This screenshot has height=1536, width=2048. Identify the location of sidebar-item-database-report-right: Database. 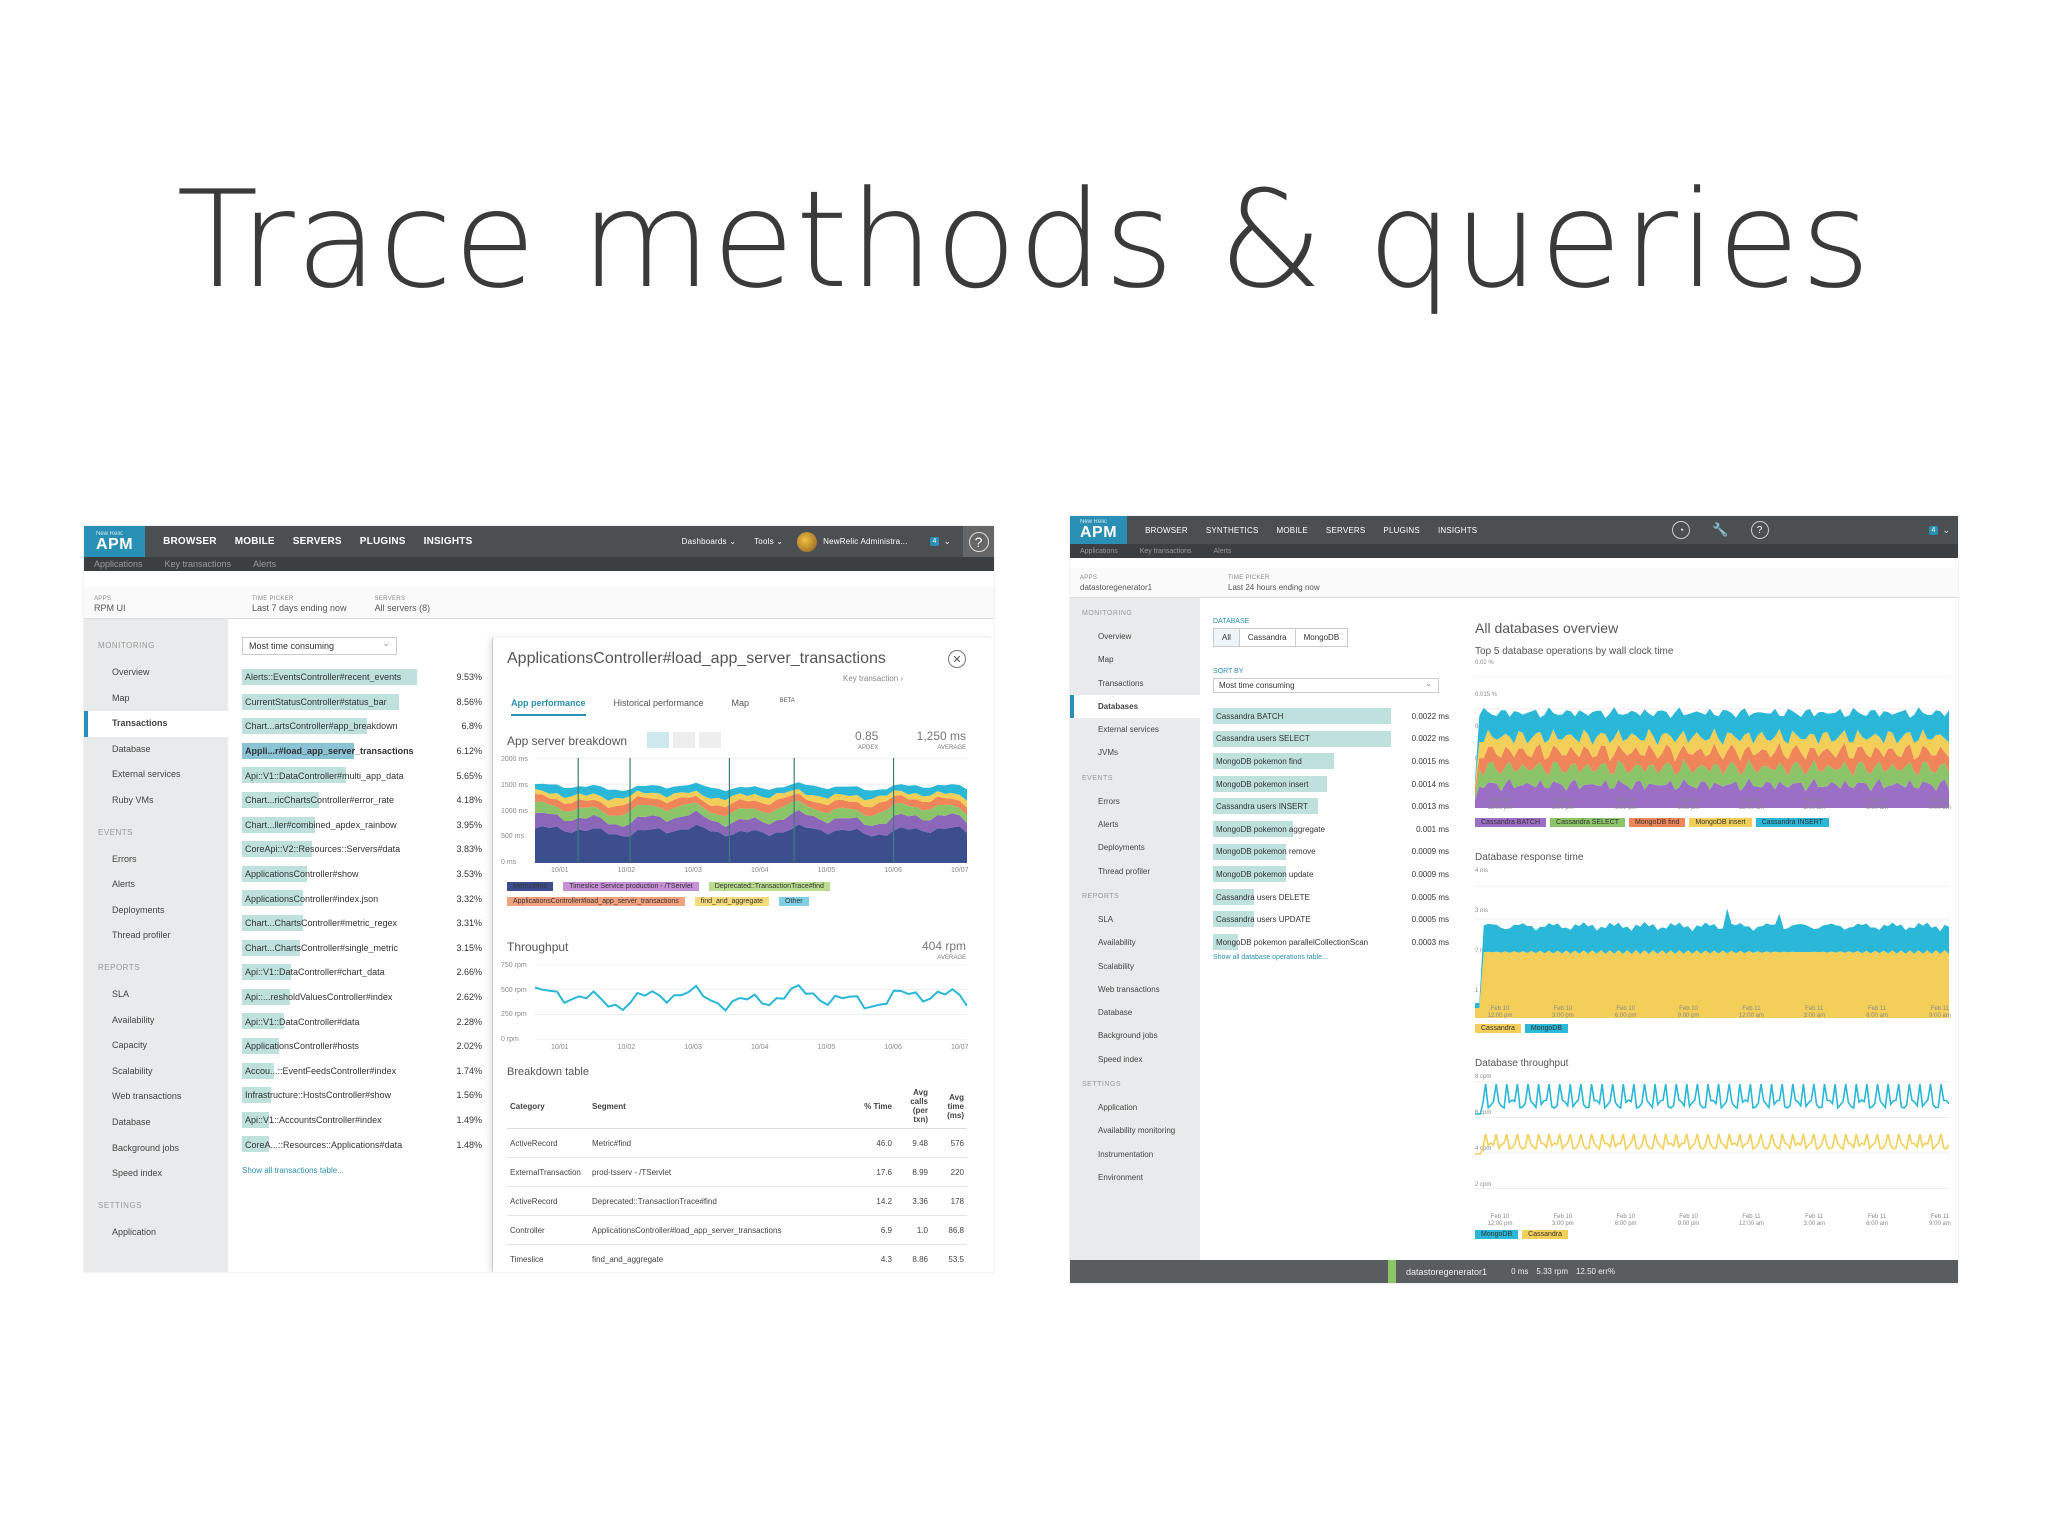
(1135, 1012).